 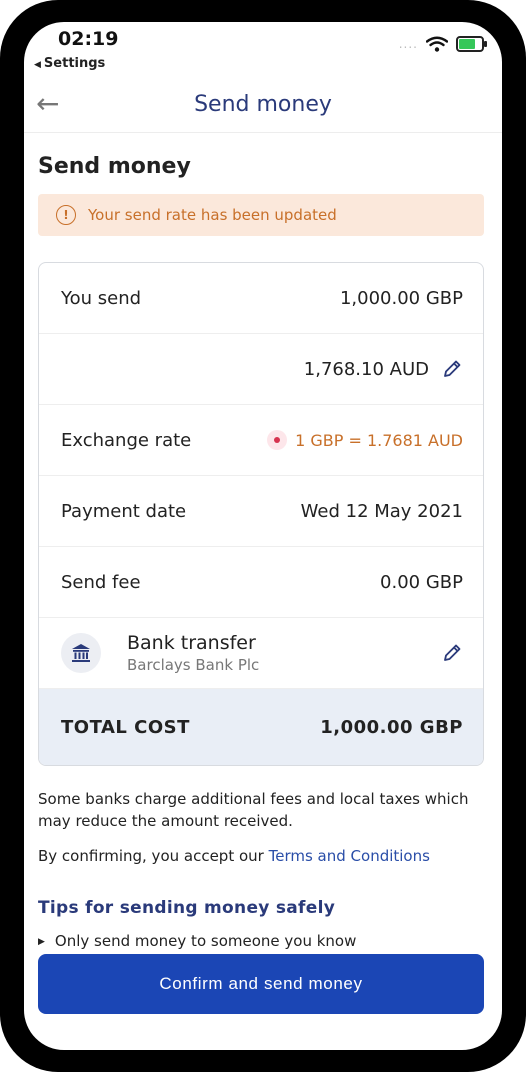 I want to click on payment-date-row: Payment date Wed 12 May 2021, so click(x=261, y=511).